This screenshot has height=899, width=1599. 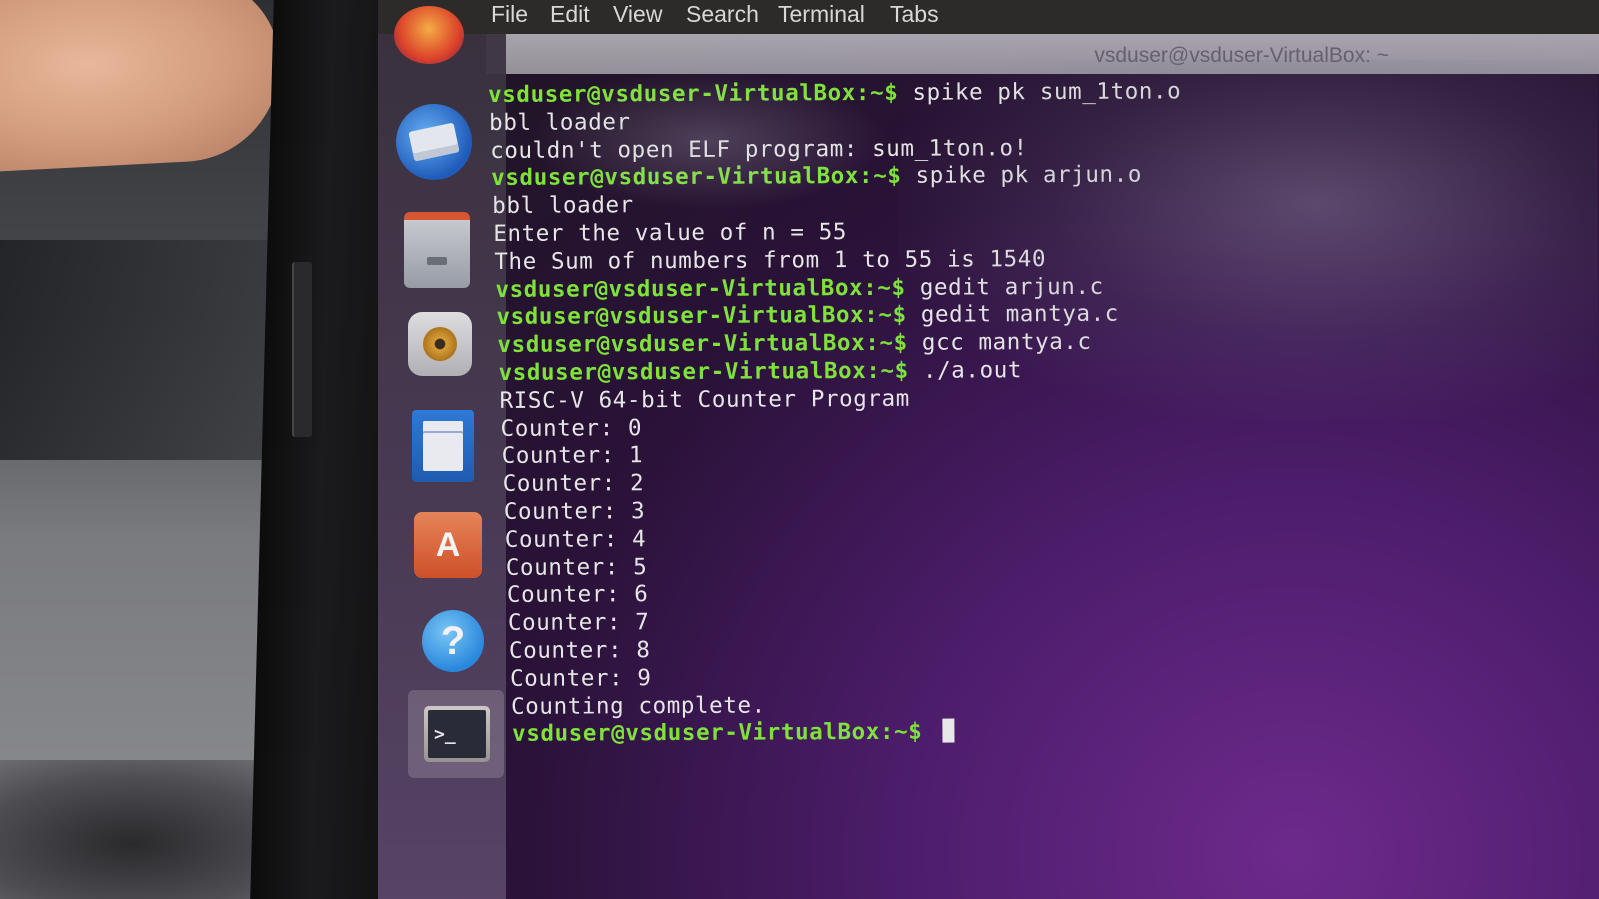 I want to click on writer-icon, so click(x=443, y=446).